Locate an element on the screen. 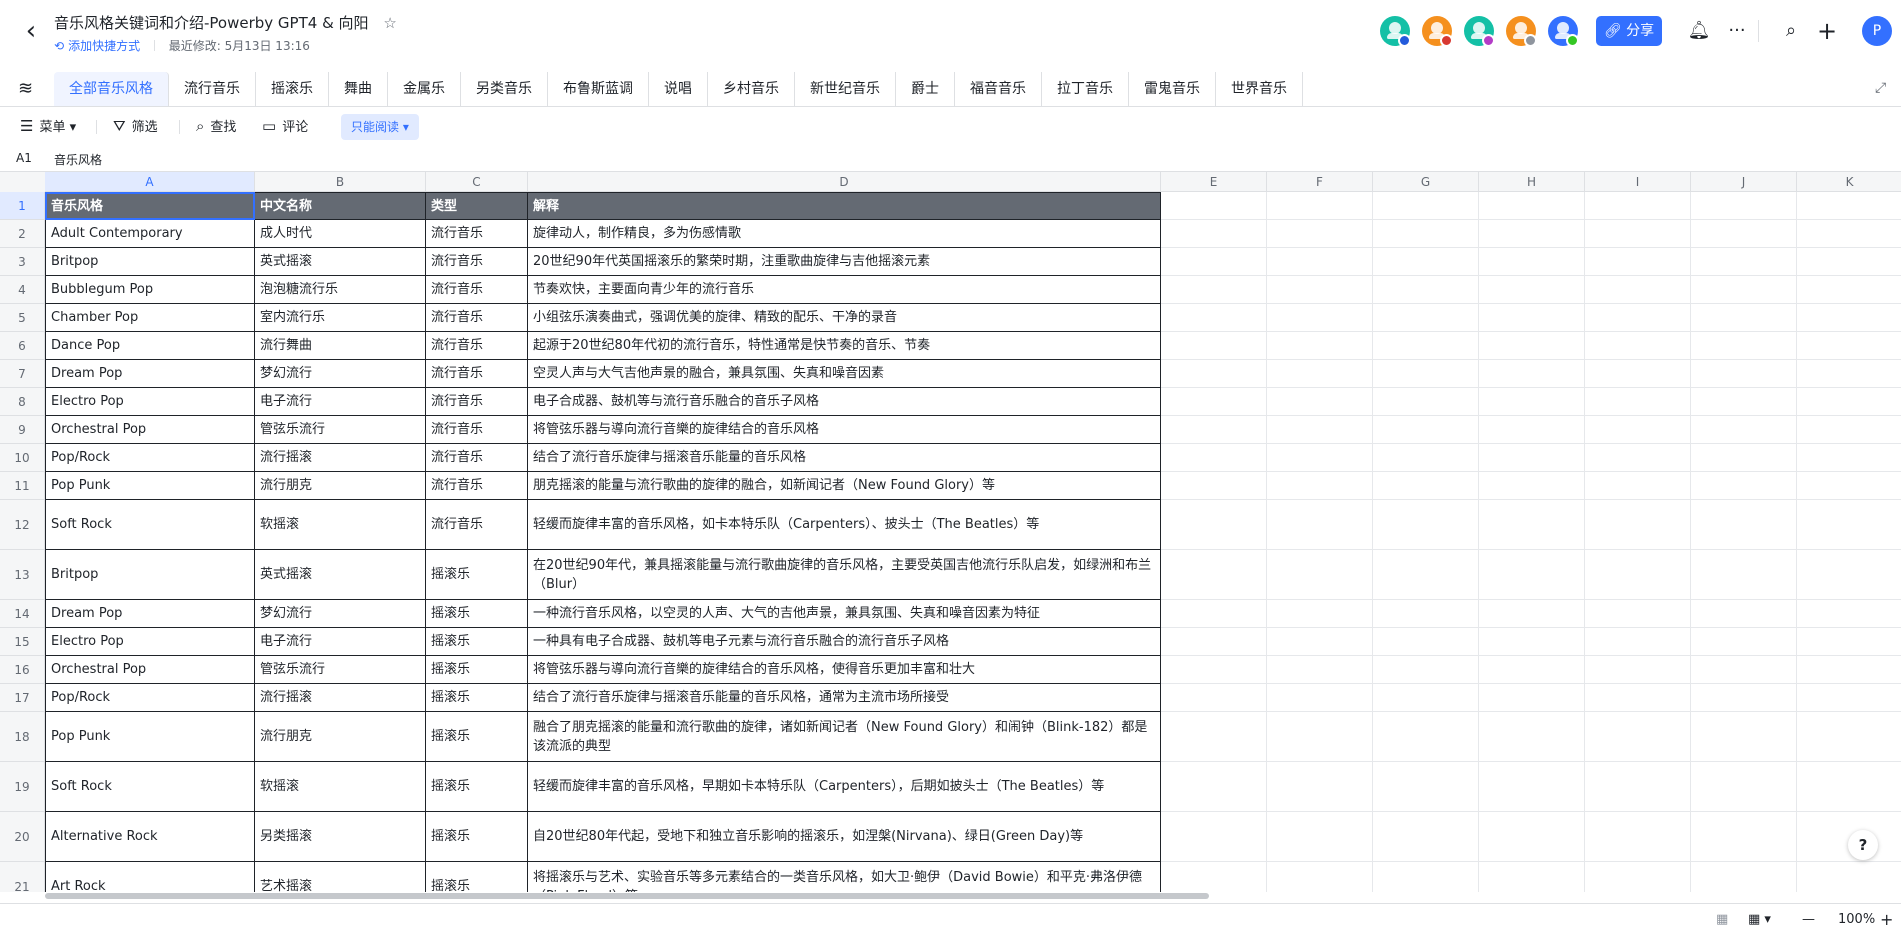 This screenshot has height=938, width=1901. header-cell: 类型 is located at coordinates (477, 206).